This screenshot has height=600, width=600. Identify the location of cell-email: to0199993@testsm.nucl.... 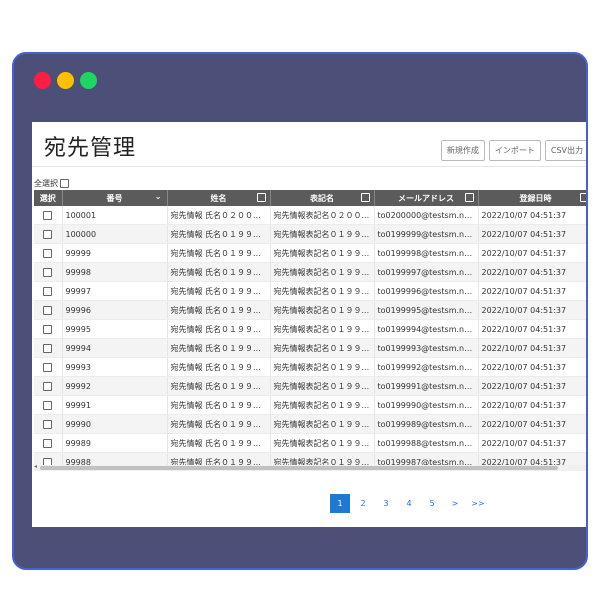
(426, 348).